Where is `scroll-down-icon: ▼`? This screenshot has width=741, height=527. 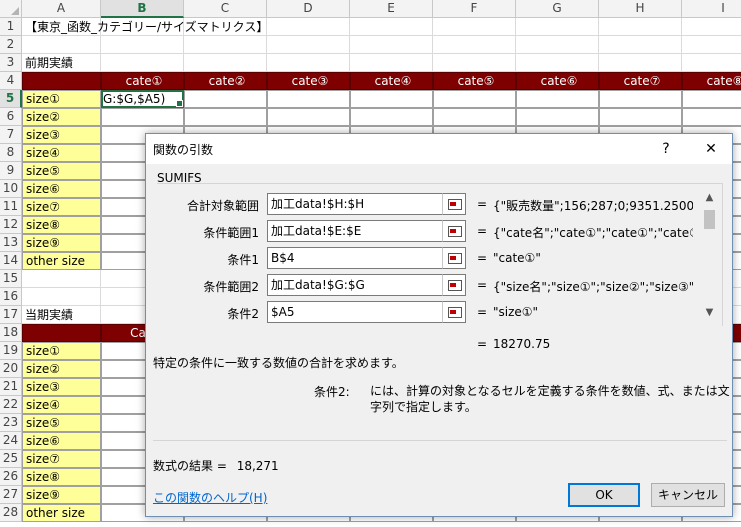 scroll-down-icon: ▼ is located at coordinates (709, 312).